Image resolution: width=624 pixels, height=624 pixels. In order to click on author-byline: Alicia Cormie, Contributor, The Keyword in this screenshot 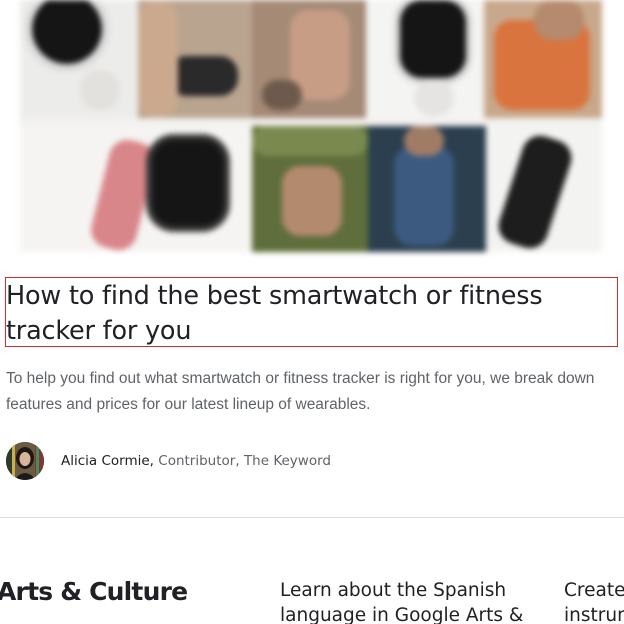, I will do `click(168, 461)`.